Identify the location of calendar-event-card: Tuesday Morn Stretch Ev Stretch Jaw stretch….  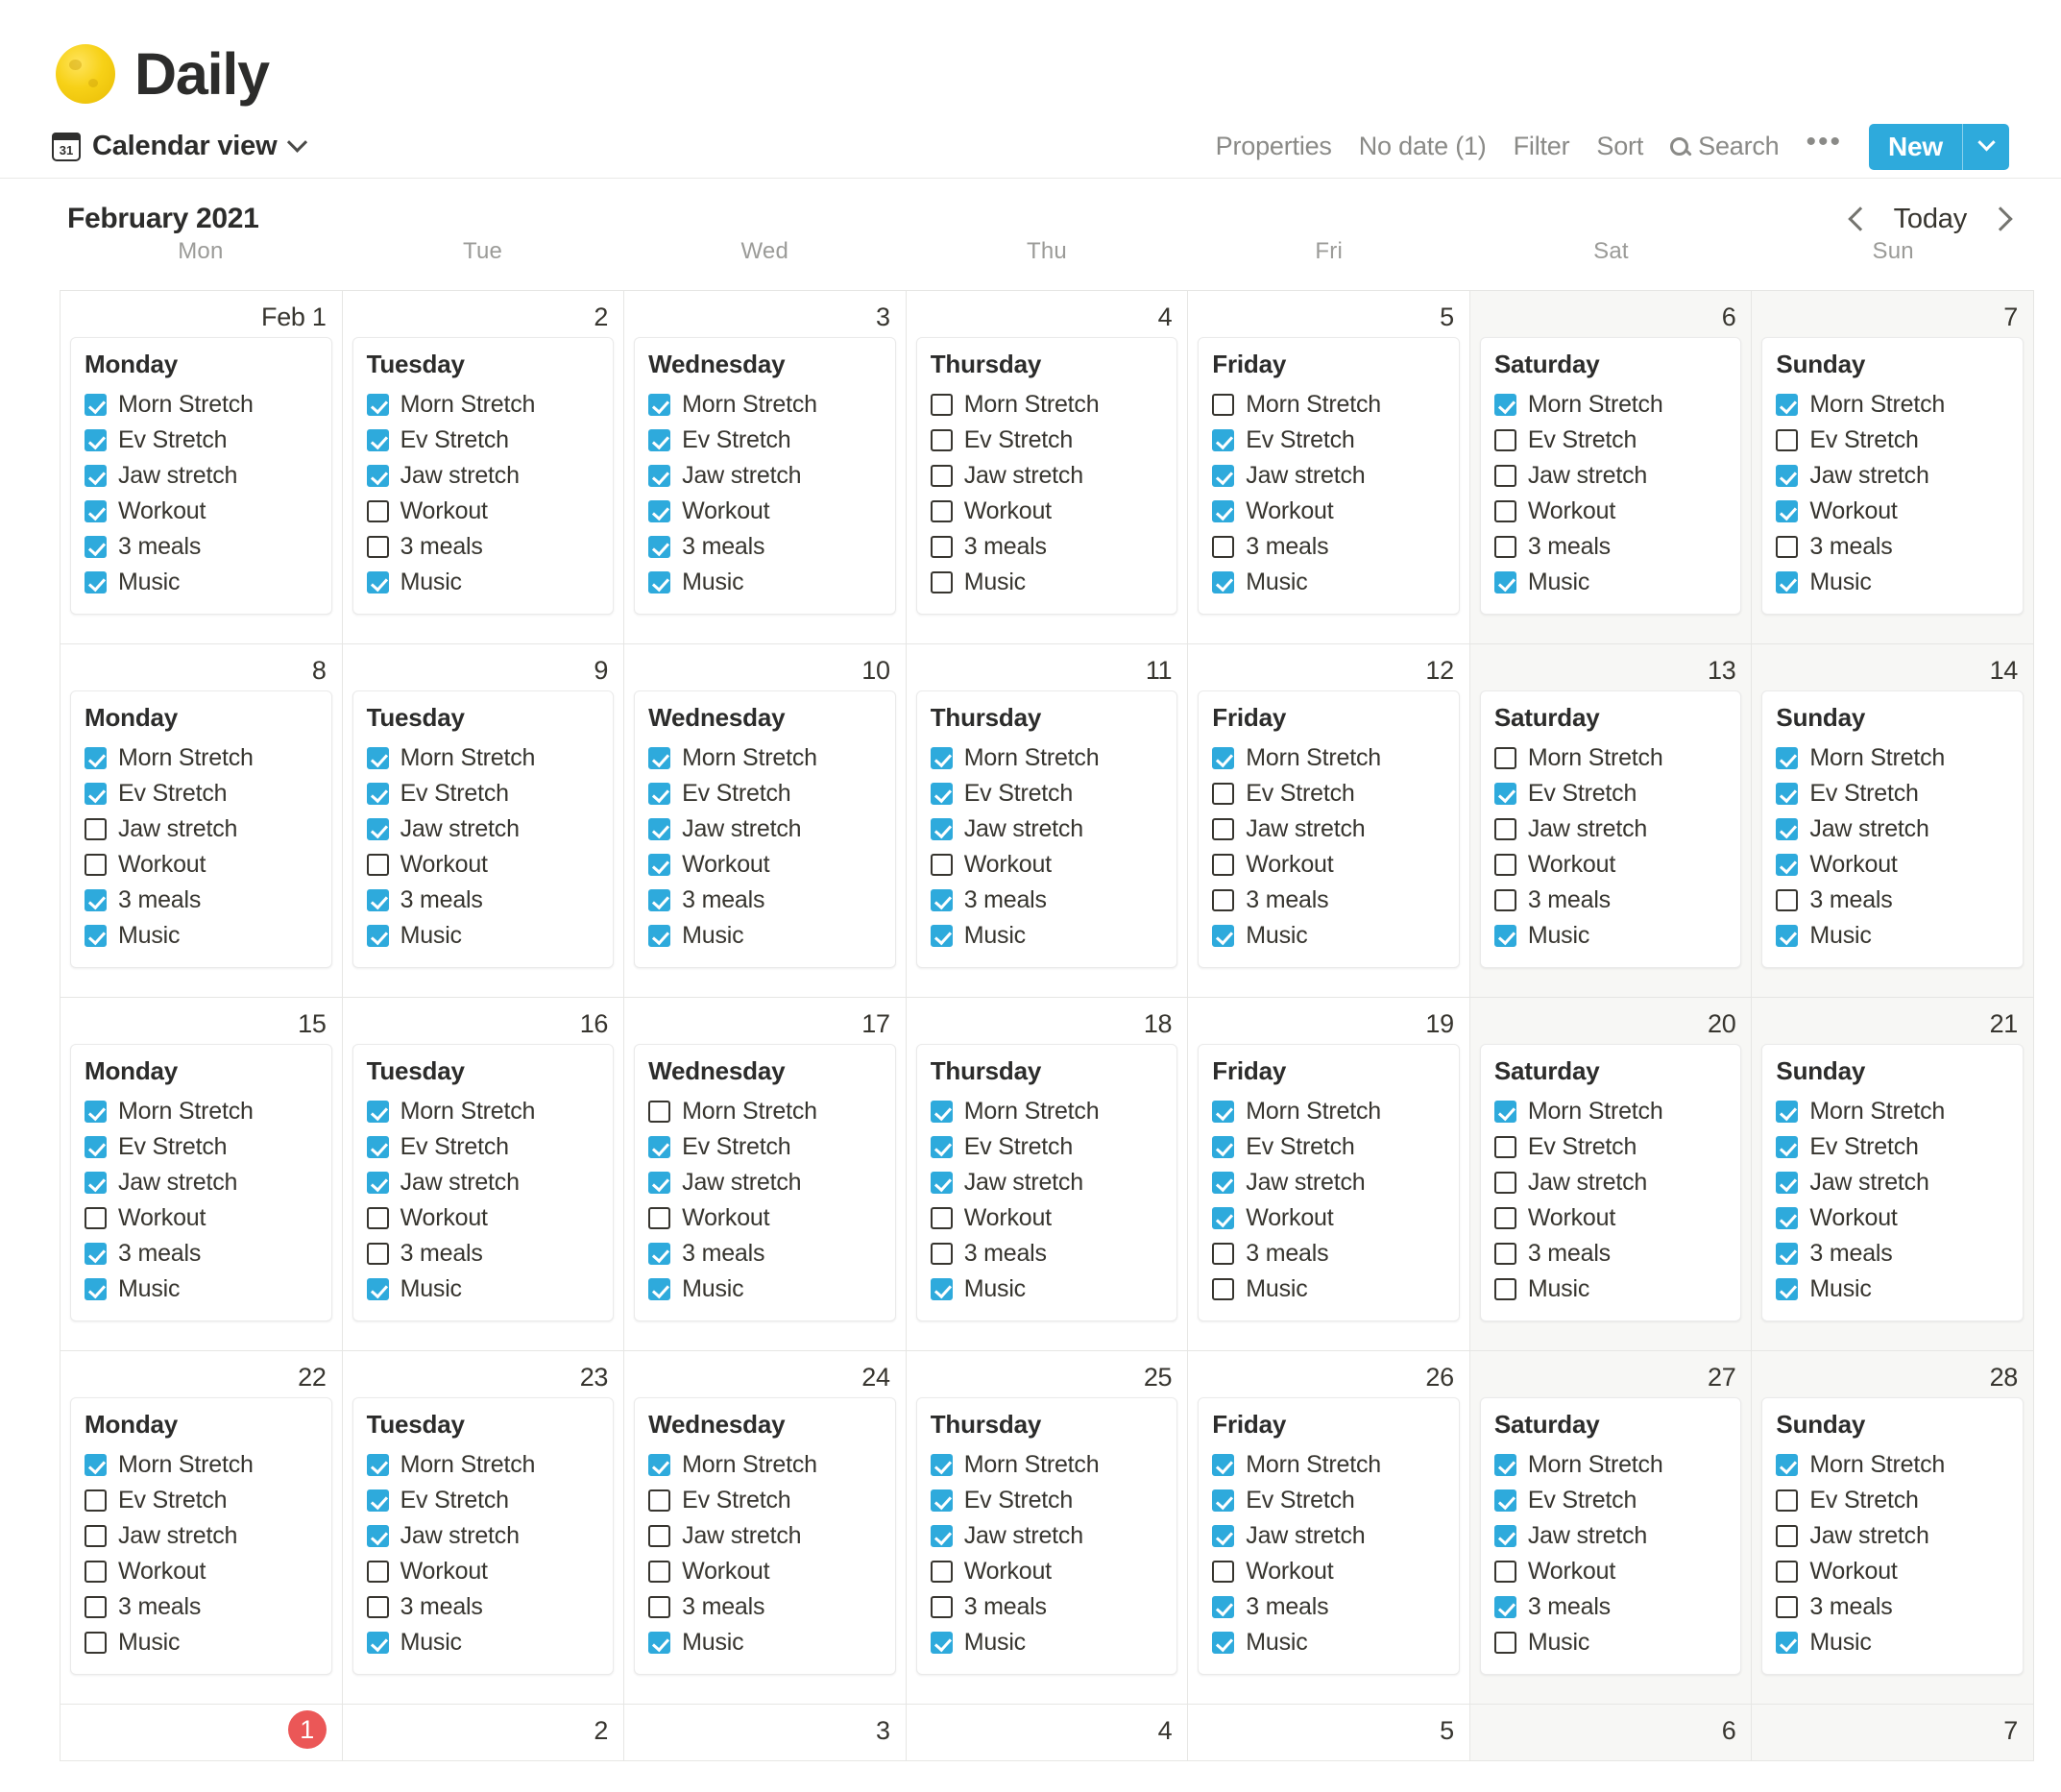
(484, 1183).